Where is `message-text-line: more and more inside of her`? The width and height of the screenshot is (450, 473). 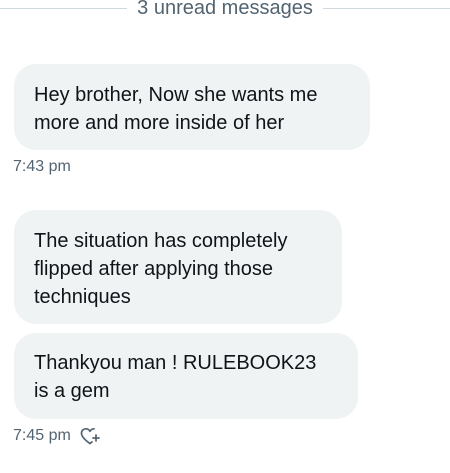 message-text-line: more and more inside of her is located at coordinates (159, 123).